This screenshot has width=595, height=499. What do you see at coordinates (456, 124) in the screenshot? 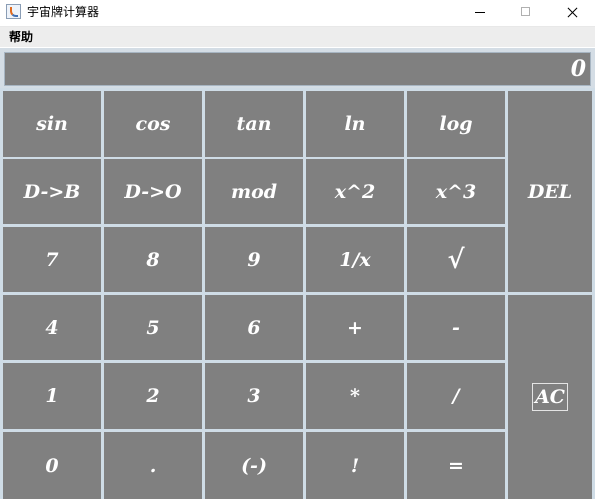
I see `log-button: log` at bounding box center [456, 124].